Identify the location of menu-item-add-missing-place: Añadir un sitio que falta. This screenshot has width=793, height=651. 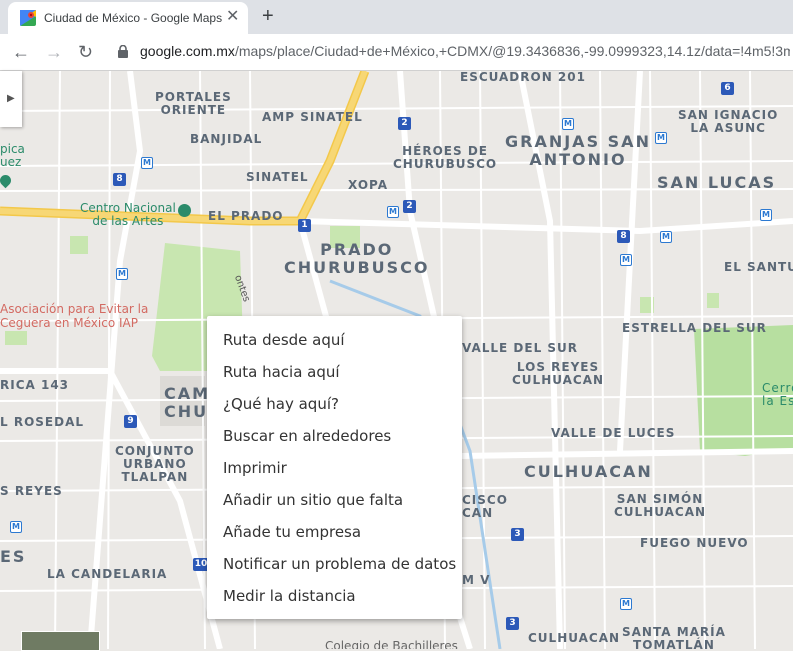
(313, 500).